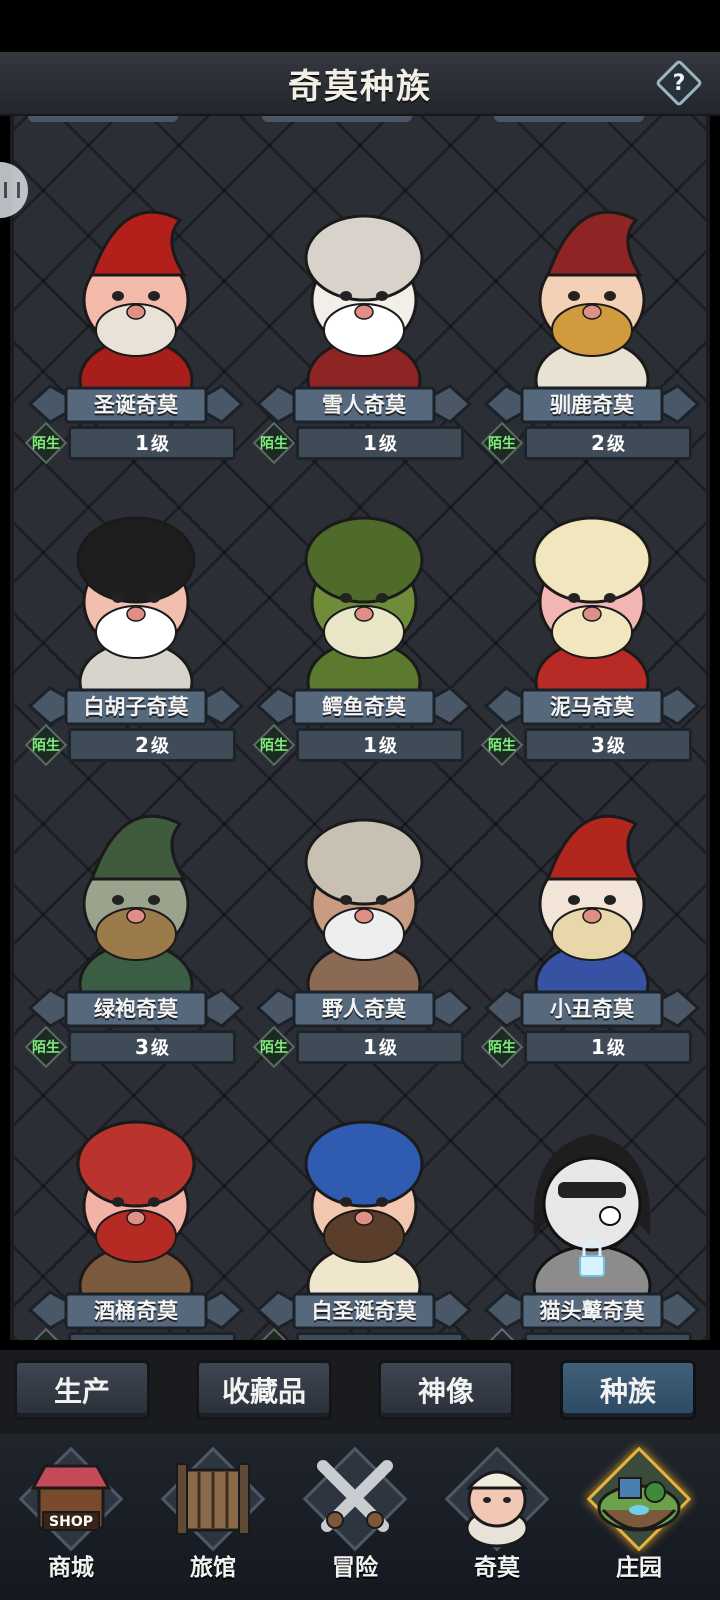 This screenshot has height=1600, width=720. I want to click on species-card: 驯鹿奇莫 陌生 2 级, so click(592, 310).